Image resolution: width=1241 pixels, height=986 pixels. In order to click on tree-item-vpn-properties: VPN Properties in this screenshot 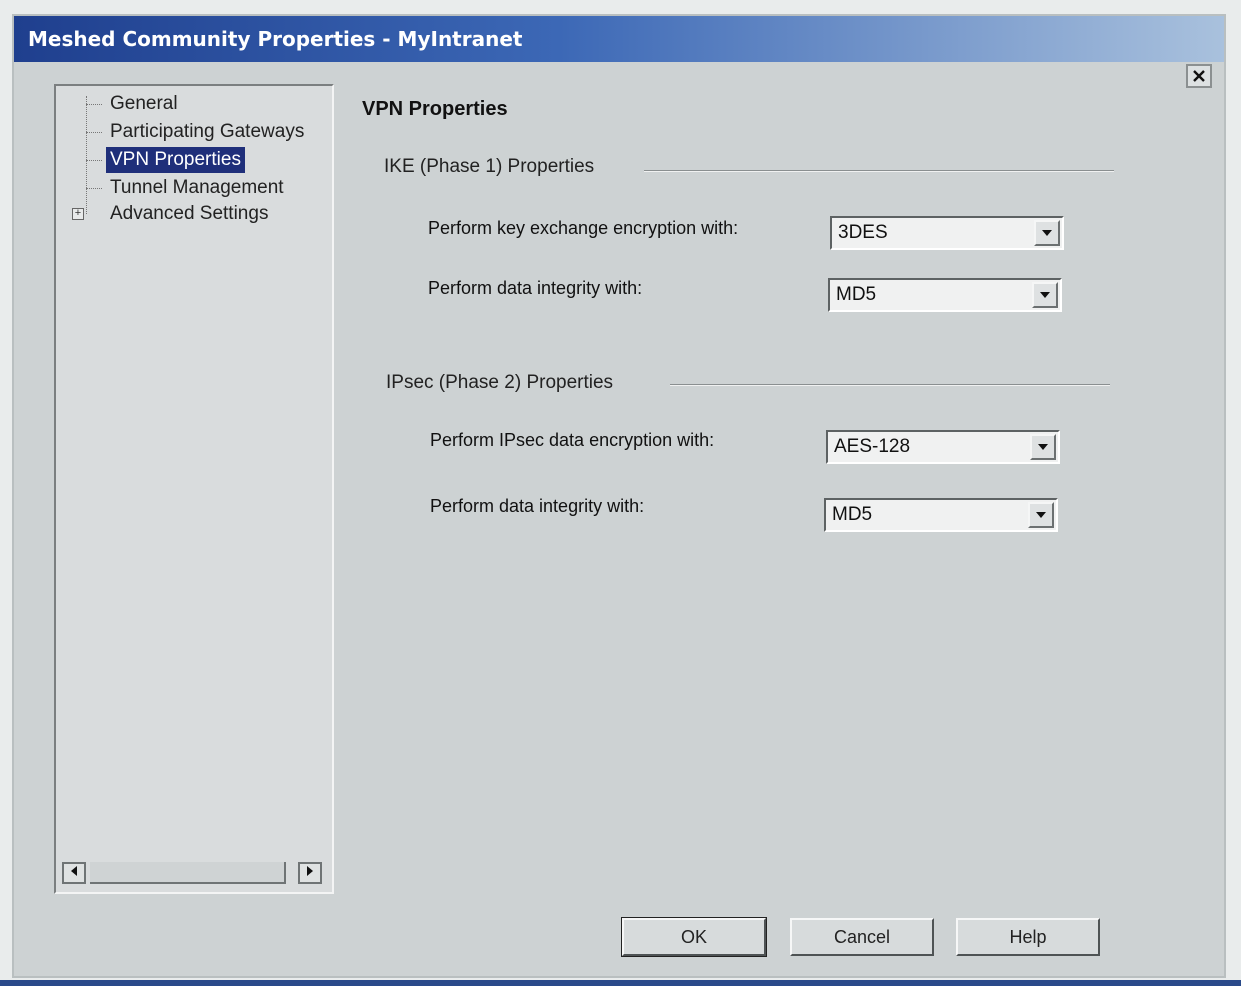, I will do `click(175, 160)`.